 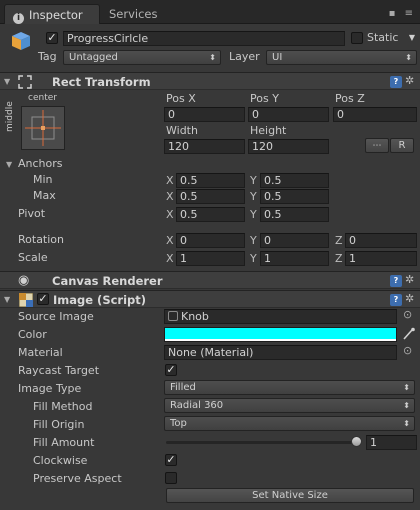 What do you see at coordinates (64, 442) in the screenshot?
I see `fill-amount-label: Fill Amount` at bounding box center [64, 442].